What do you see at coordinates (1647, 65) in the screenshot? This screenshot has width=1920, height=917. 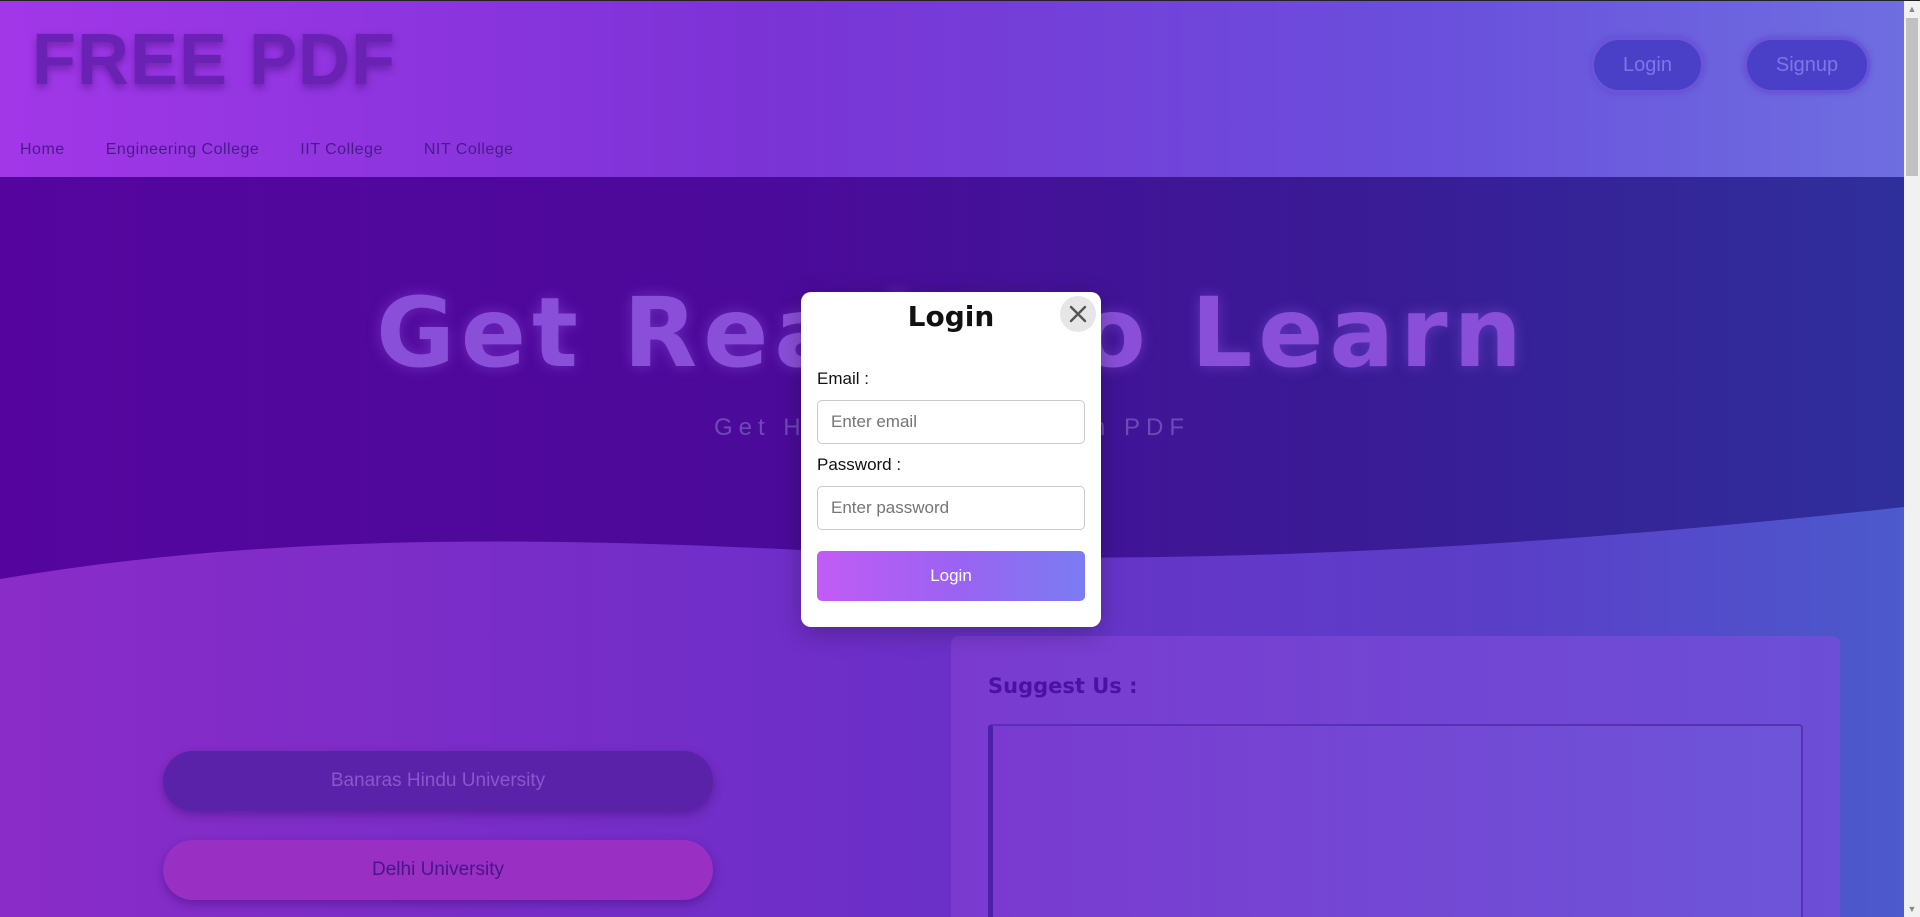 I see `header-login-button: Login` at bounding box center [1647, 65].